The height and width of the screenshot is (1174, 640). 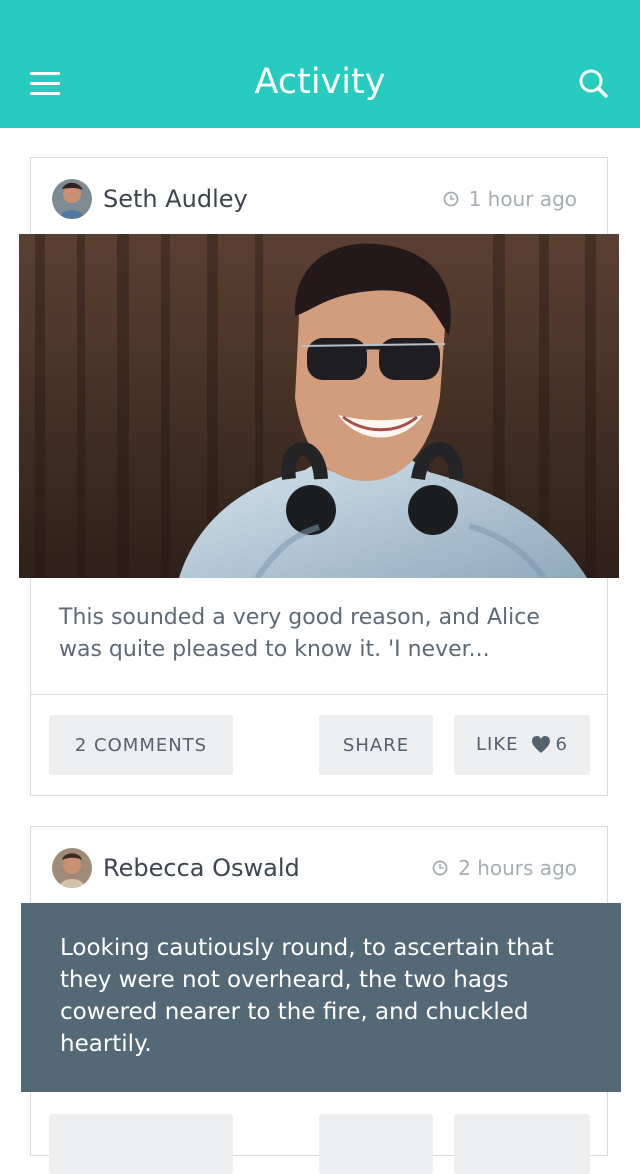 I want to click on post-time: 2 hours ago, so click(x=517, y=868).